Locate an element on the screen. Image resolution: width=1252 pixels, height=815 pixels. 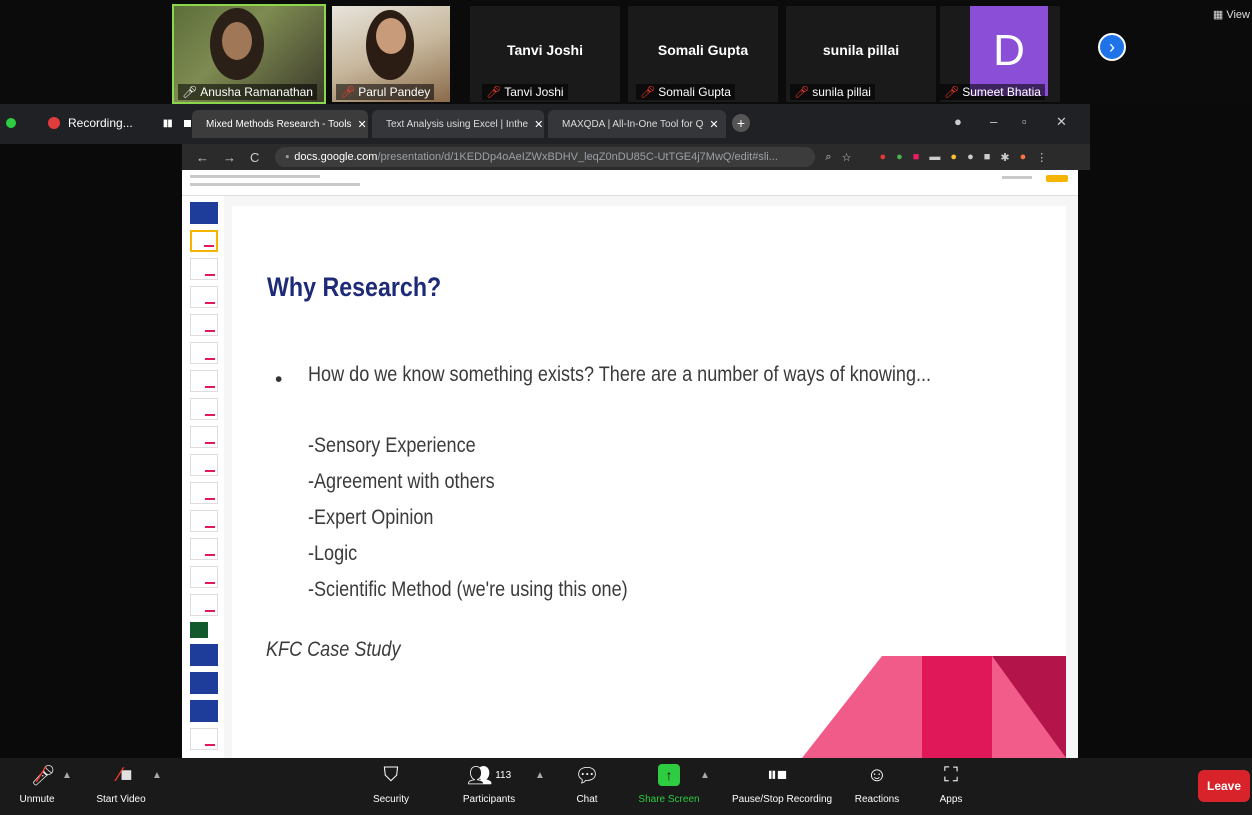
participant-tile: Tanvi Joshi 🎤︎ Tanvi Joshi is located at coordinates (545, 54).